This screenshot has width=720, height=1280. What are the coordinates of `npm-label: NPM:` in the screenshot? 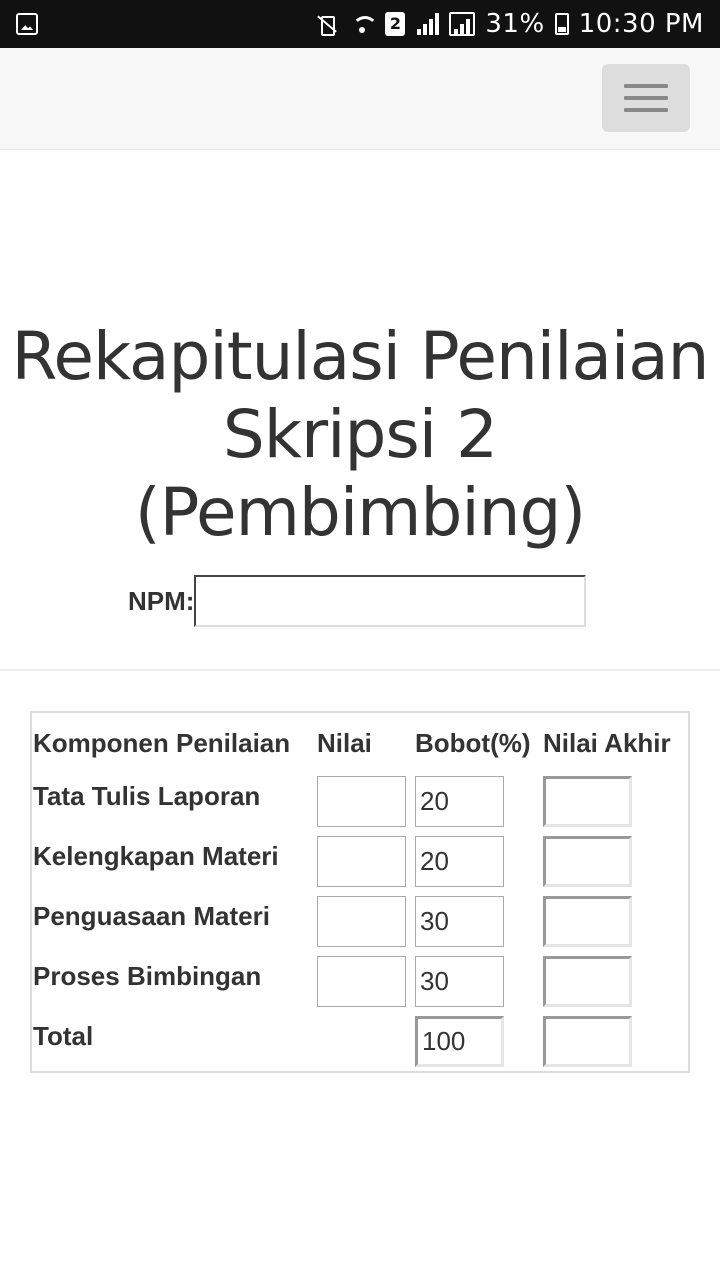 It's located at (161, 600).